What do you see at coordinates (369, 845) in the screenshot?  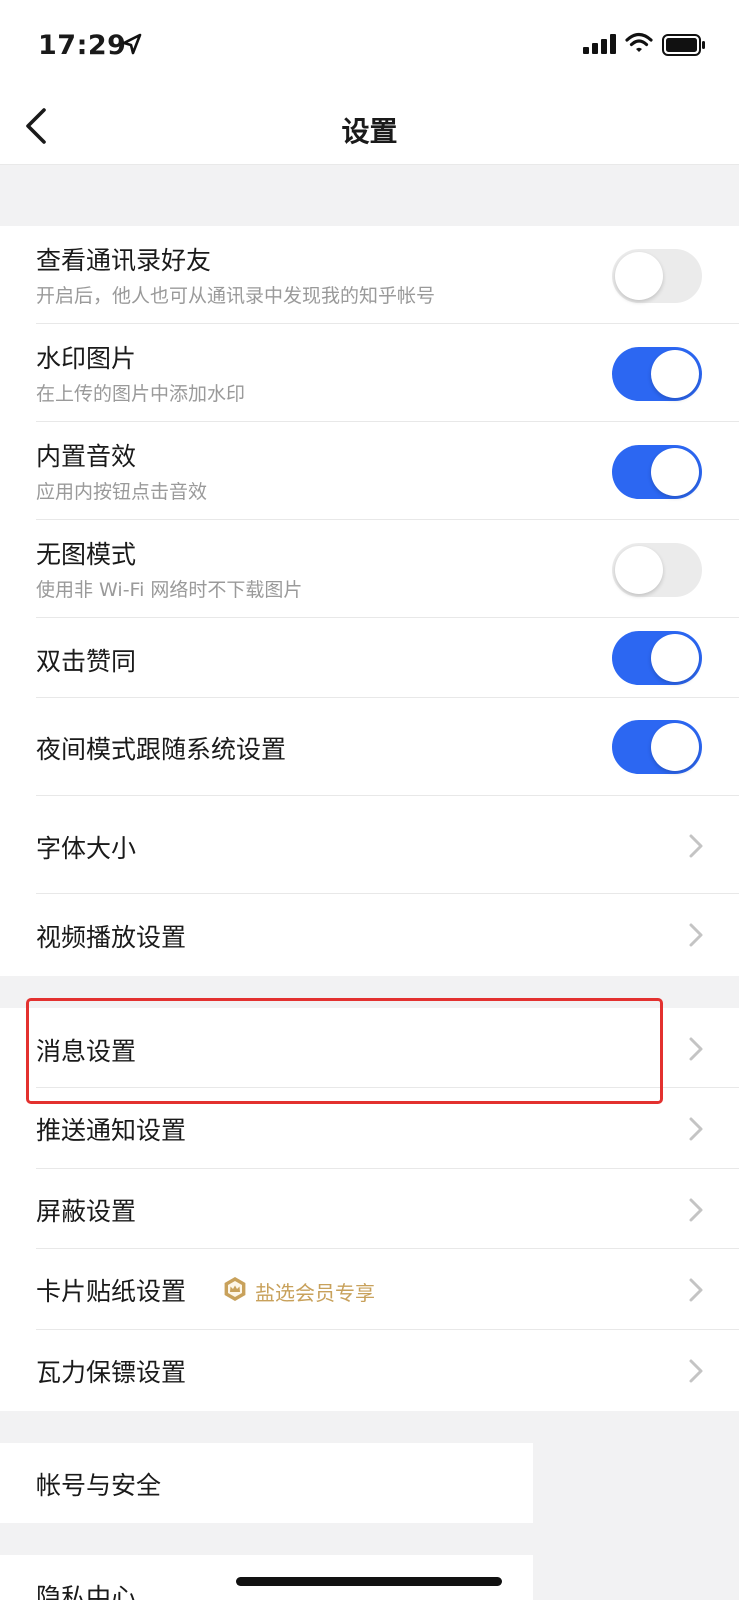 I see `setting-row-font-size: 字体大小` at bounding box center [369, 845].